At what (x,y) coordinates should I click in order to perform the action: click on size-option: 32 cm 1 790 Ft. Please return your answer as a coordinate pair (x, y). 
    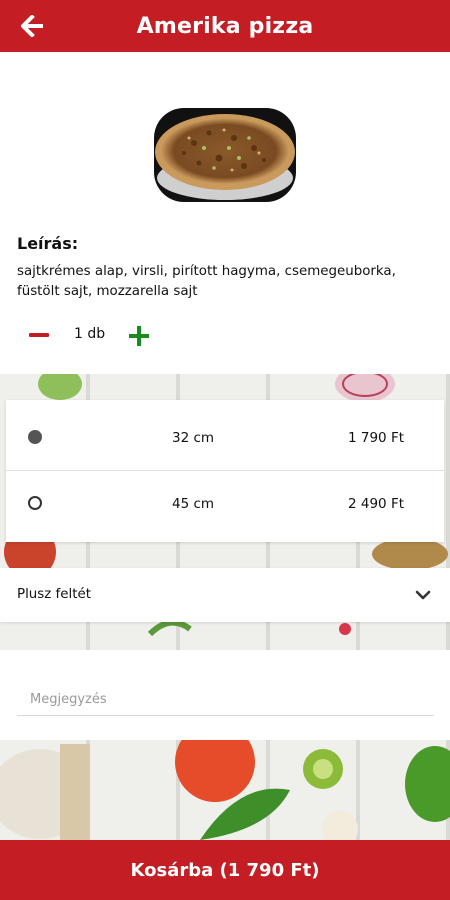
    Looking at the image, I should click on (225, 438).